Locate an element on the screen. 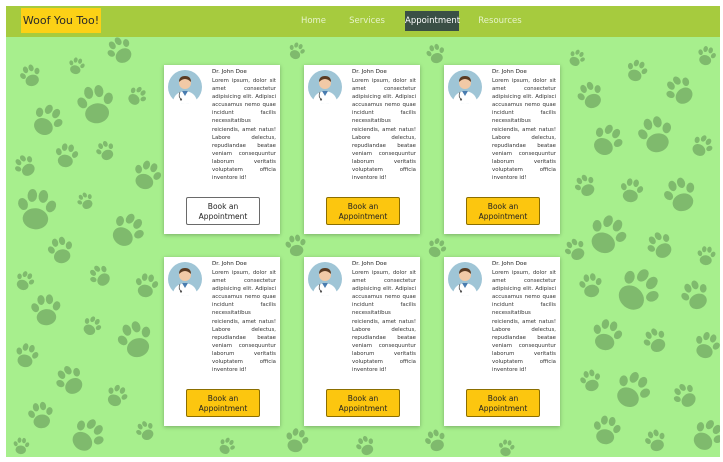  nav-resources: Resources is located at coordinates (500, 21).